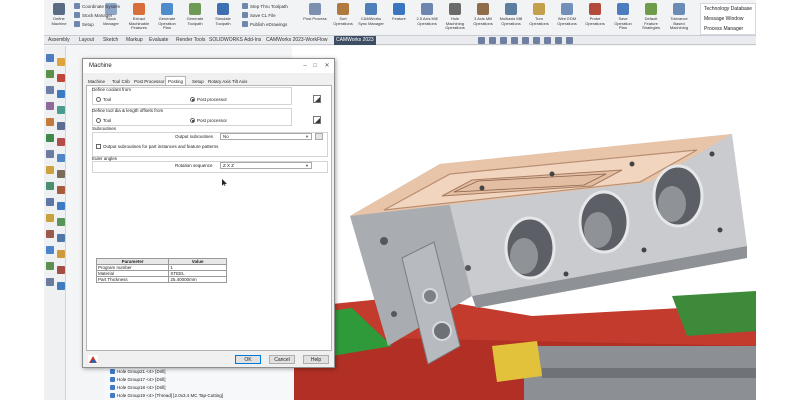 This screenshot has width=800, height=400. I want to click on tool-icon, so click(61, 62).